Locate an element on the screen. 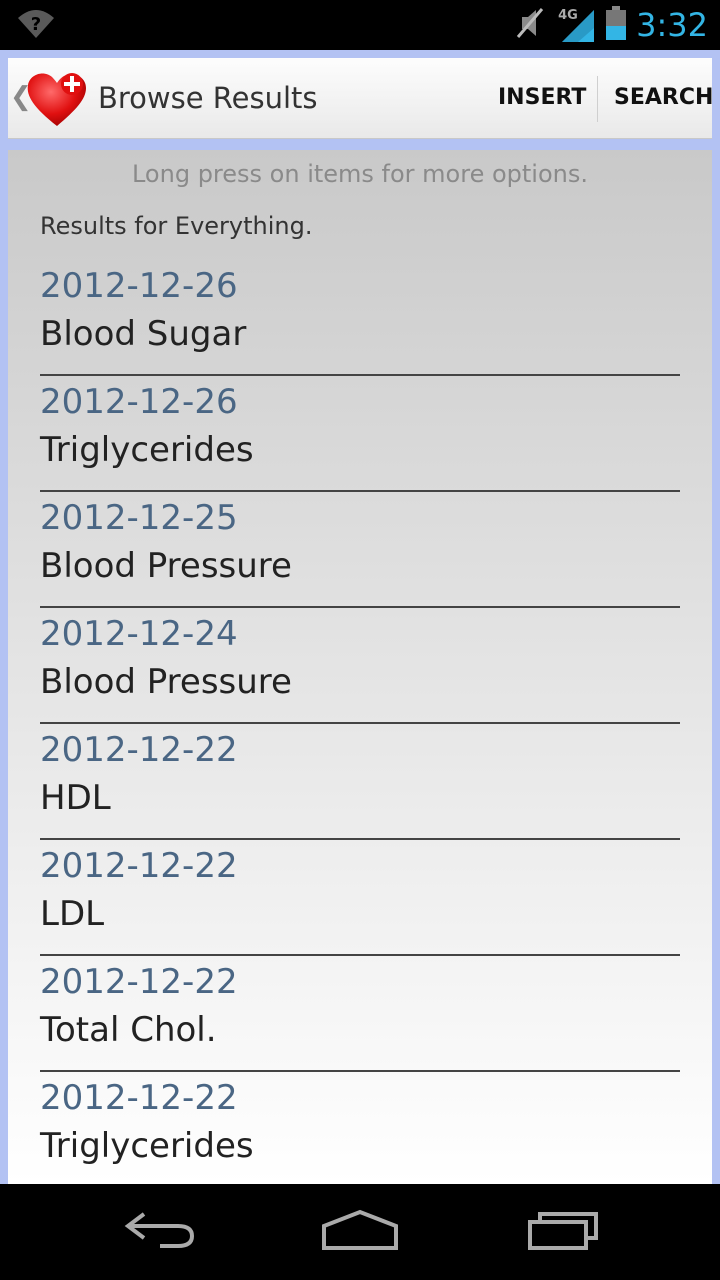  page-title: Browse Results is located at coordinates (208, 98).